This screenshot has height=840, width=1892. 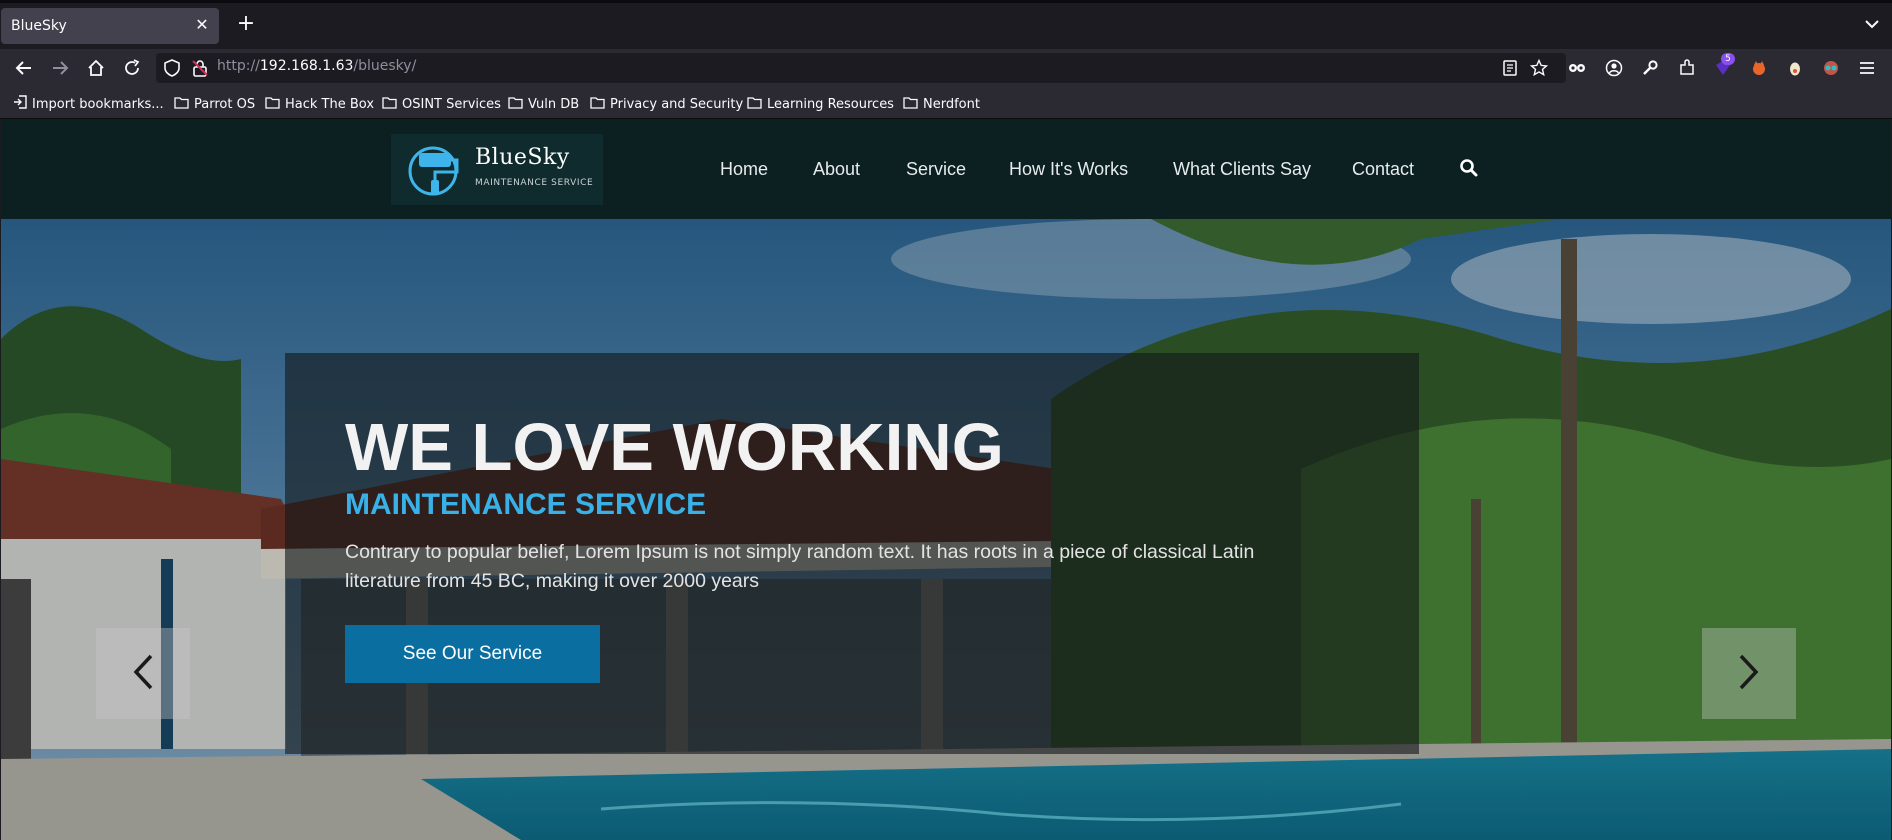 What do you see at coordinates (836, 169) in the screenshot?
I see `nav-about: About` at bounding box center [836, 169].